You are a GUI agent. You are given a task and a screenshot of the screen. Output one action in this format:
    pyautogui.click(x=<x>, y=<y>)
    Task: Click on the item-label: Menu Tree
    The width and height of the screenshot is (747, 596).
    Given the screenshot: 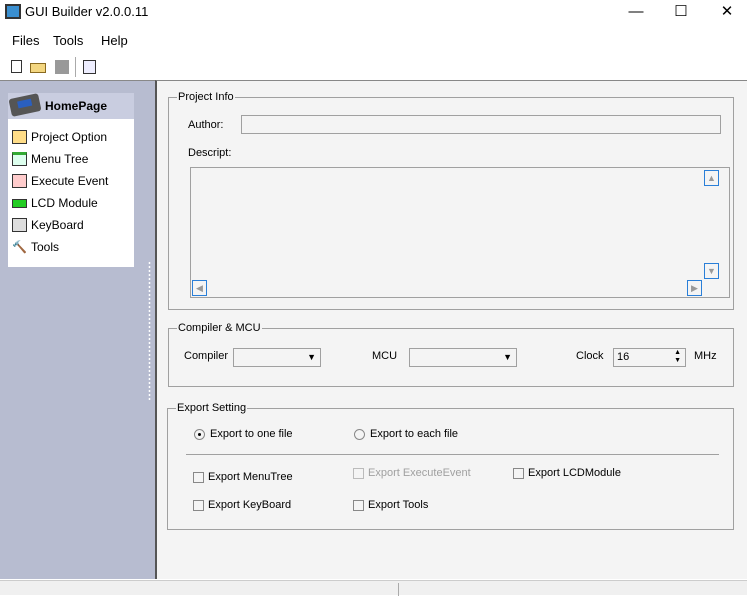 What is the action you would take?
    pyautogui.click(x=60, y=159)
    